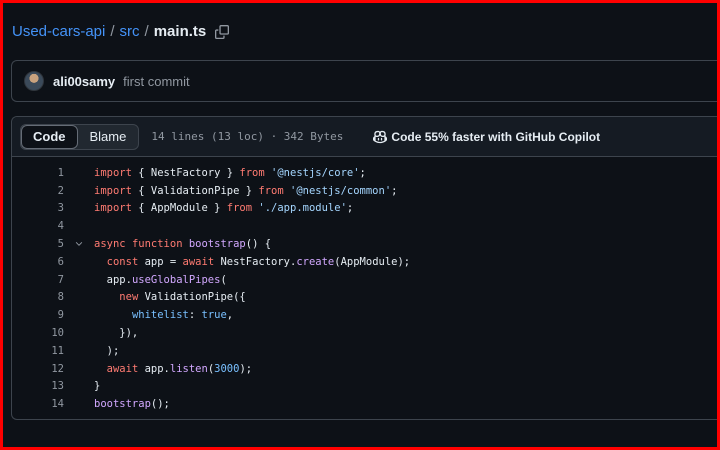 The height and width of the screenshot is (450, 720). What do you see at coordinates (366, 298) in the screenshot?
I see `code-line: 8 new ValidationPipe({` at bounding box center [366, 298].